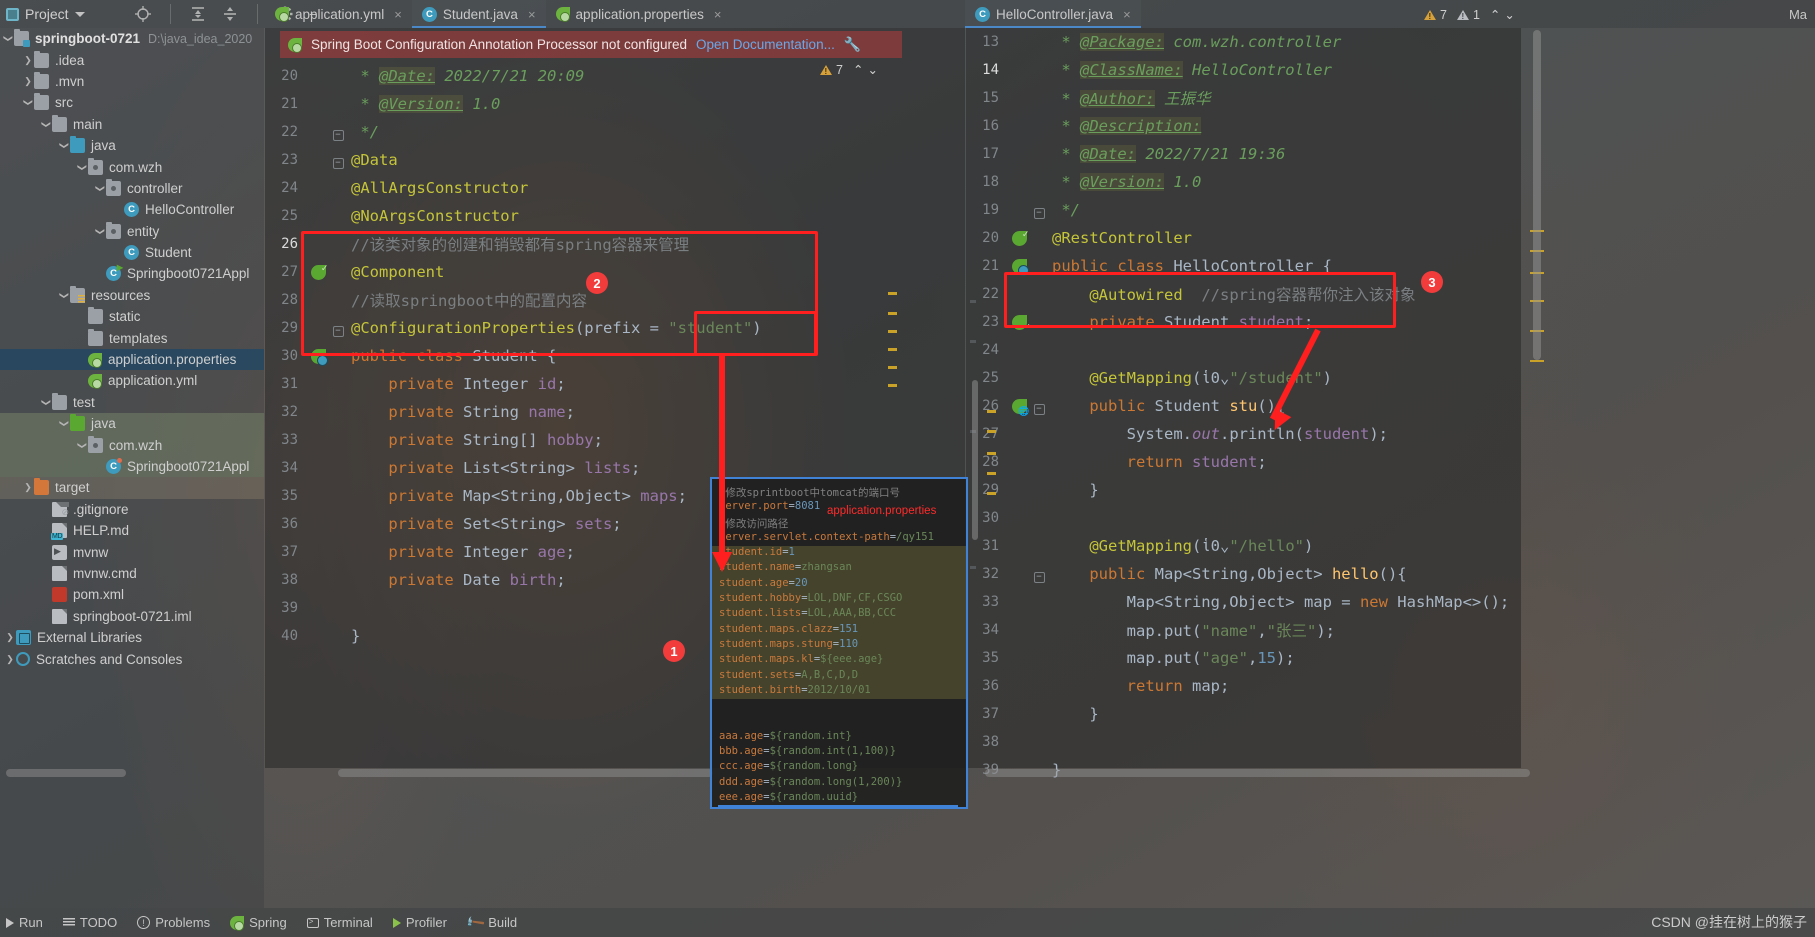 Image resolution: width=1815 pixels, height=937 pixels. I want to click on tab-application-properties: application.properties ×, so click(639, 14).